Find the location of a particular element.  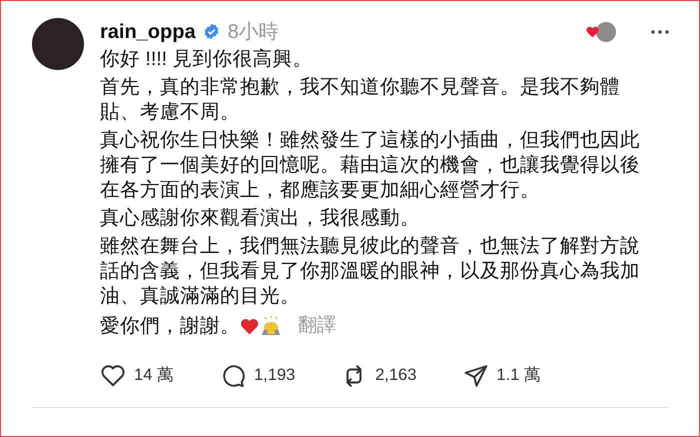

post-text: 真心祝你生日快樂！雖然發生了這樣的小插曲，但我們也因此擁有了一個美好的回憶呢。藉由這次的機會，也讓我覺得以後在各方面的表演上，都應該要更加細心經營才行。 is located at coordinates (370, 165).